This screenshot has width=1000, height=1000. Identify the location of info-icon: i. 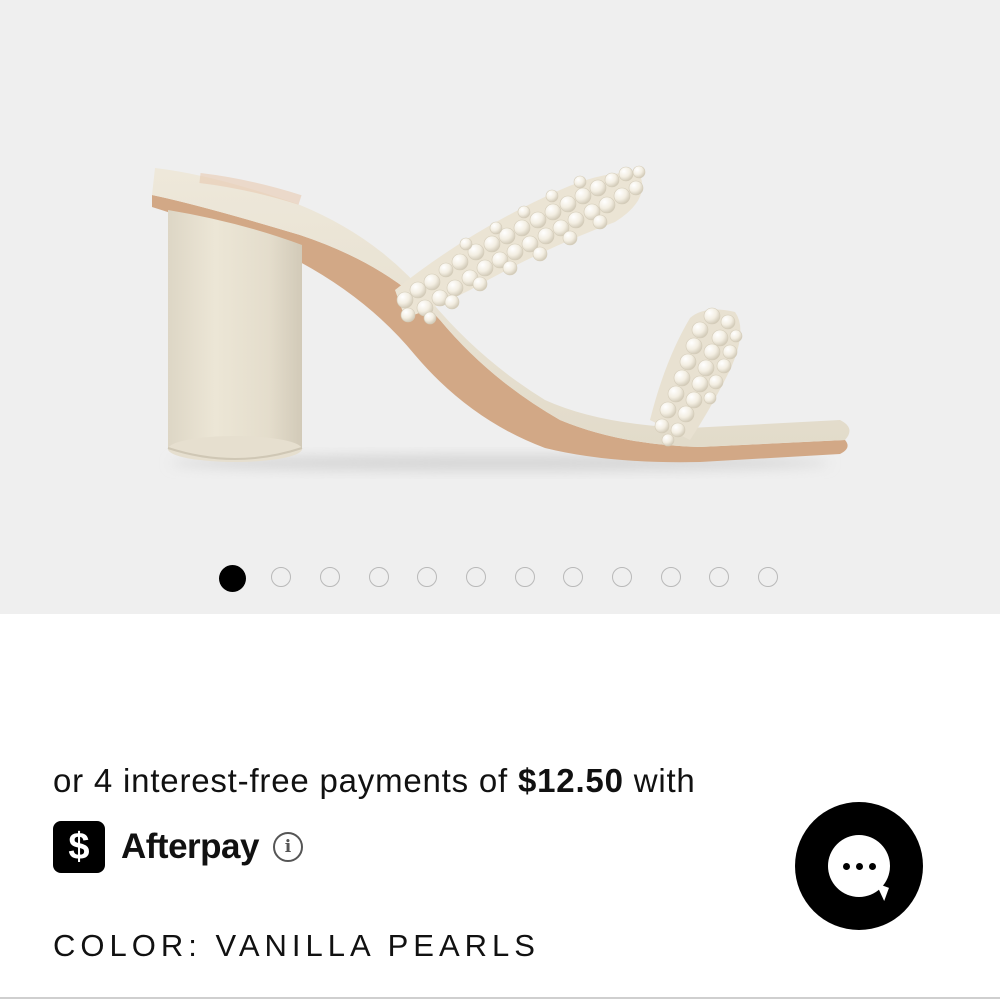
(287, 847).